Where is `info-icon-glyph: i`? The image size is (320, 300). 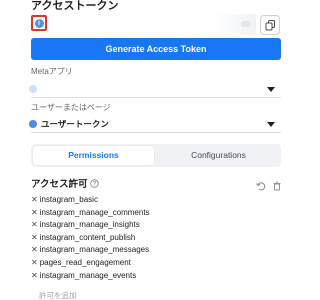
info-icon-glyph: i is located at coordinates (39, 23).